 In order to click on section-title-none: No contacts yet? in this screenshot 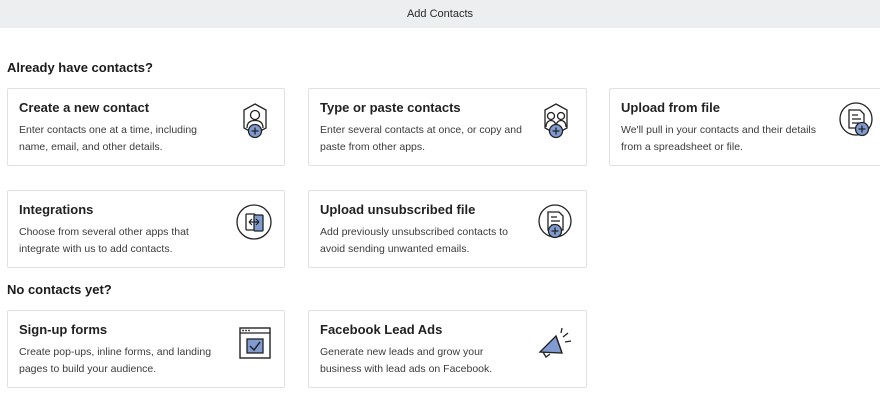, I will do `click(59, 289)`.